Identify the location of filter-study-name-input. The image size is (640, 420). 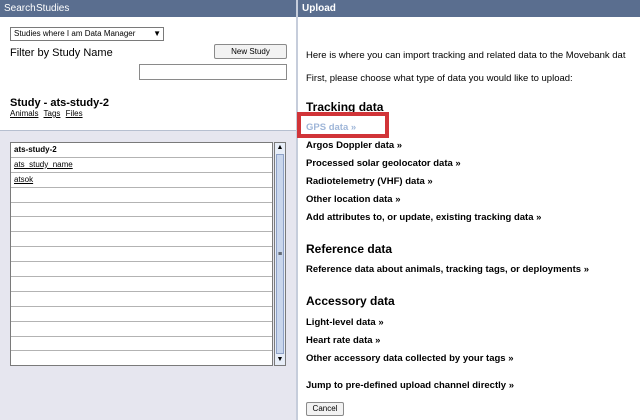
(213, 72).